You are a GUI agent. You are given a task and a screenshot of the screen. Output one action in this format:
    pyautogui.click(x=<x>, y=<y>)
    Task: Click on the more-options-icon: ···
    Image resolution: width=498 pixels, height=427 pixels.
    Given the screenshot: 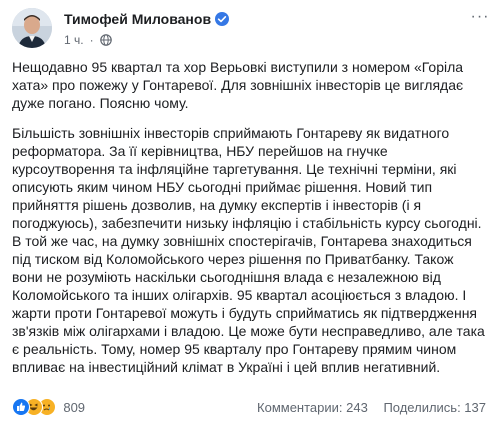 What is the action you would take?
    pyautogui.click(x=480, y=19)
    